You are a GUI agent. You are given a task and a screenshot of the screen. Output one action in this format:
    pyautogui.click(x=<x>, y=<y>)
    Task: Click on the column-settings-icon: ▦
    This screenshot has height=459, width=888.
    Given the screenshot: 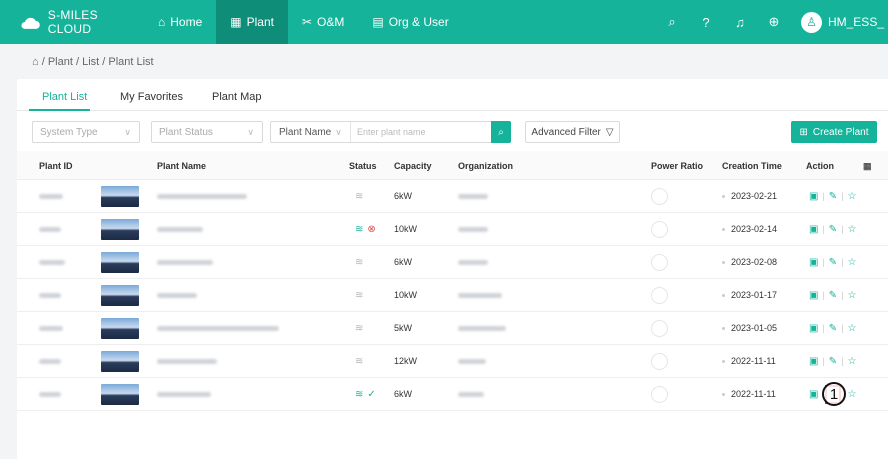 What is the action you would take?
    pyautogui.click(x=867, y=166)
    